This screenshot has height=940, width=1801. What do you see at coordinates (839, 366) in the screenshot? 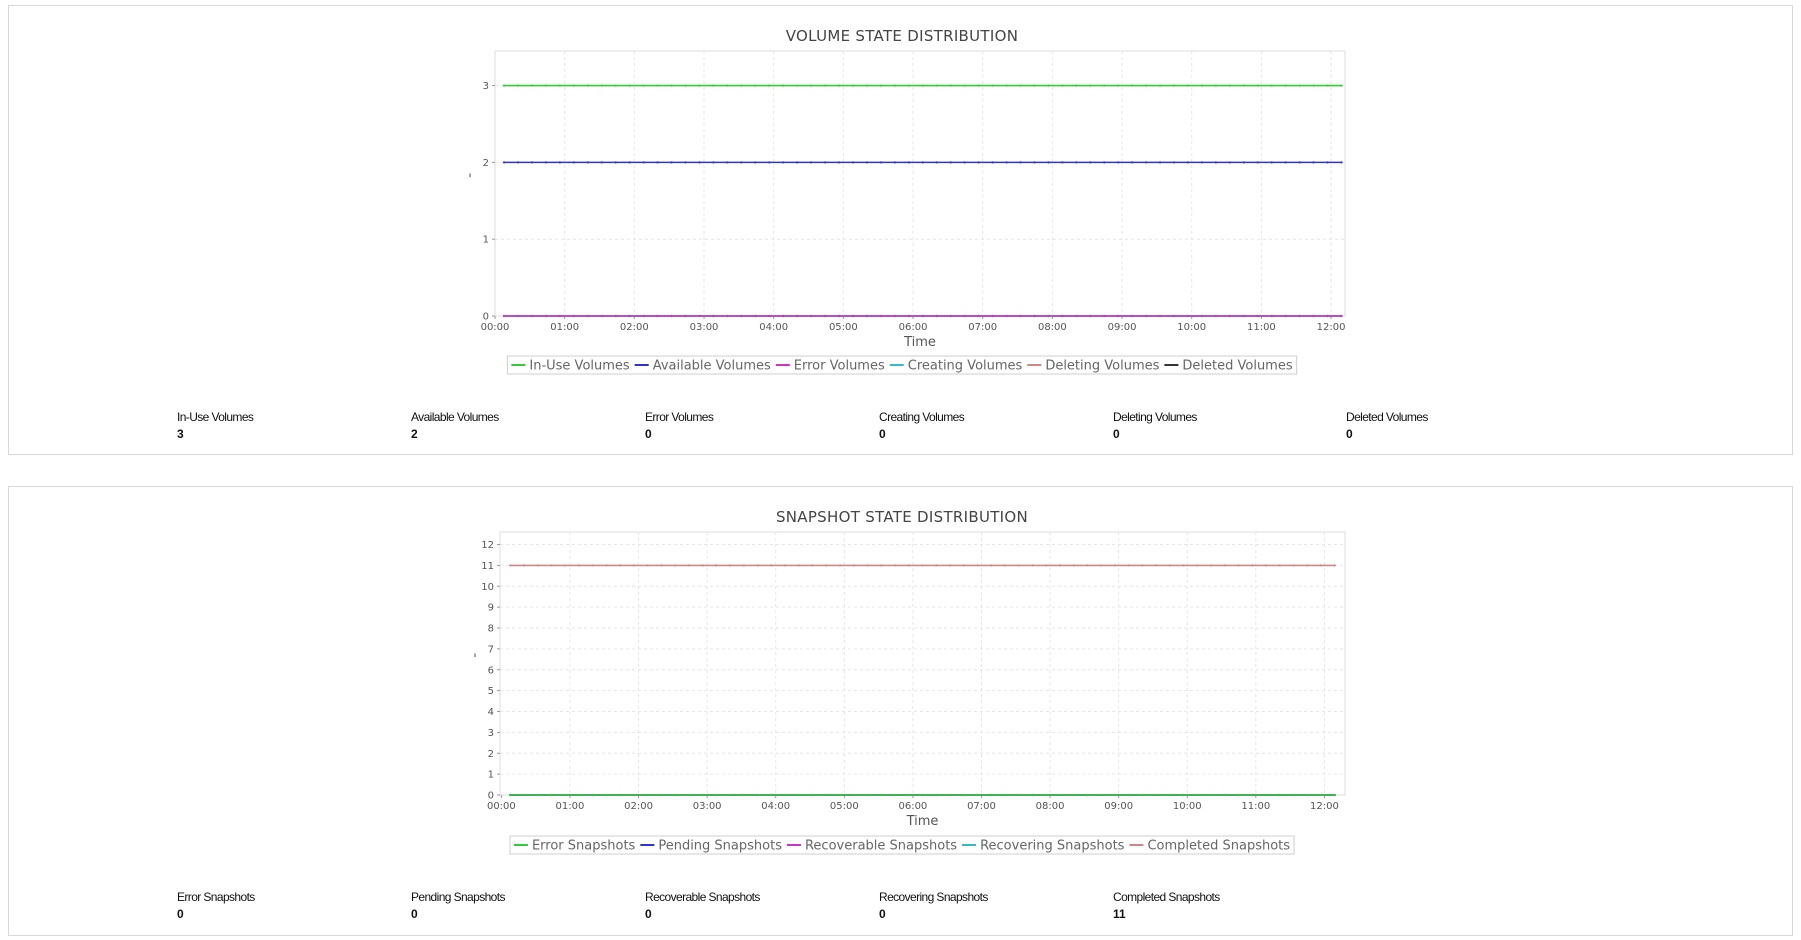
I see `legend-label: Error Volumes` at bounding box center [839, 366].